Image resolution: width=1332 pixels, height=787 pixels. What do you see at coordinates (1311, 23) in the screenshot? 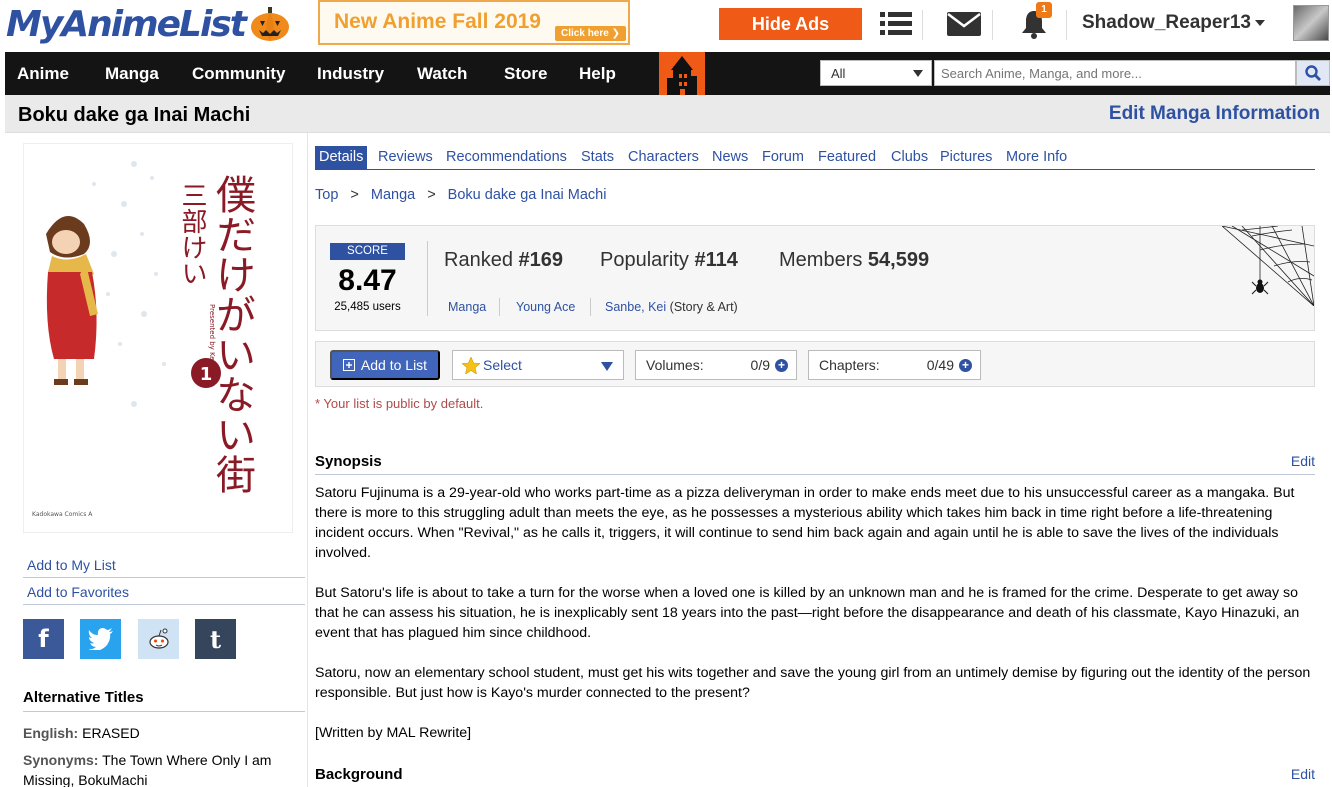
I see `avatar` at bounding box center [1311, 23].